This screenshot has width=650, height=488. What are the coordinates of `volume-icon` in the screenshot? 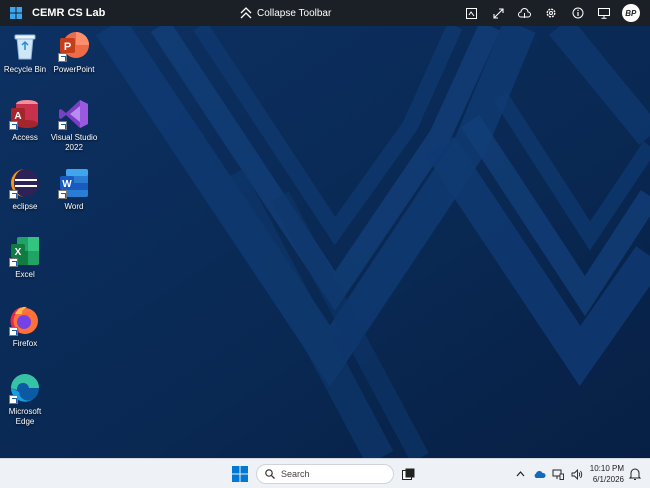 It's located at (577, 474).